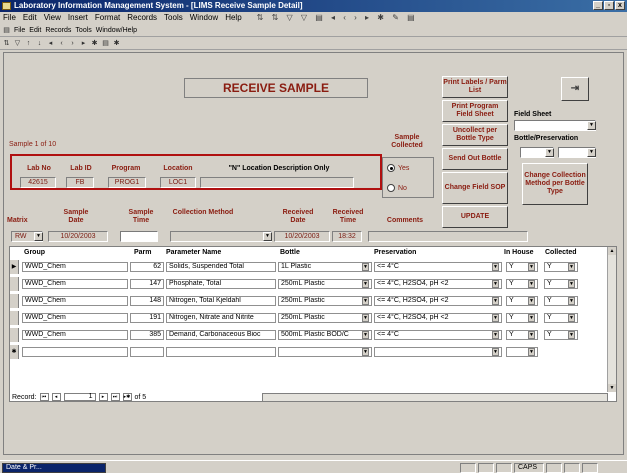 The width and height of the screenshot is (627, 473). I want to click on no-option: No, so click(397, 188).